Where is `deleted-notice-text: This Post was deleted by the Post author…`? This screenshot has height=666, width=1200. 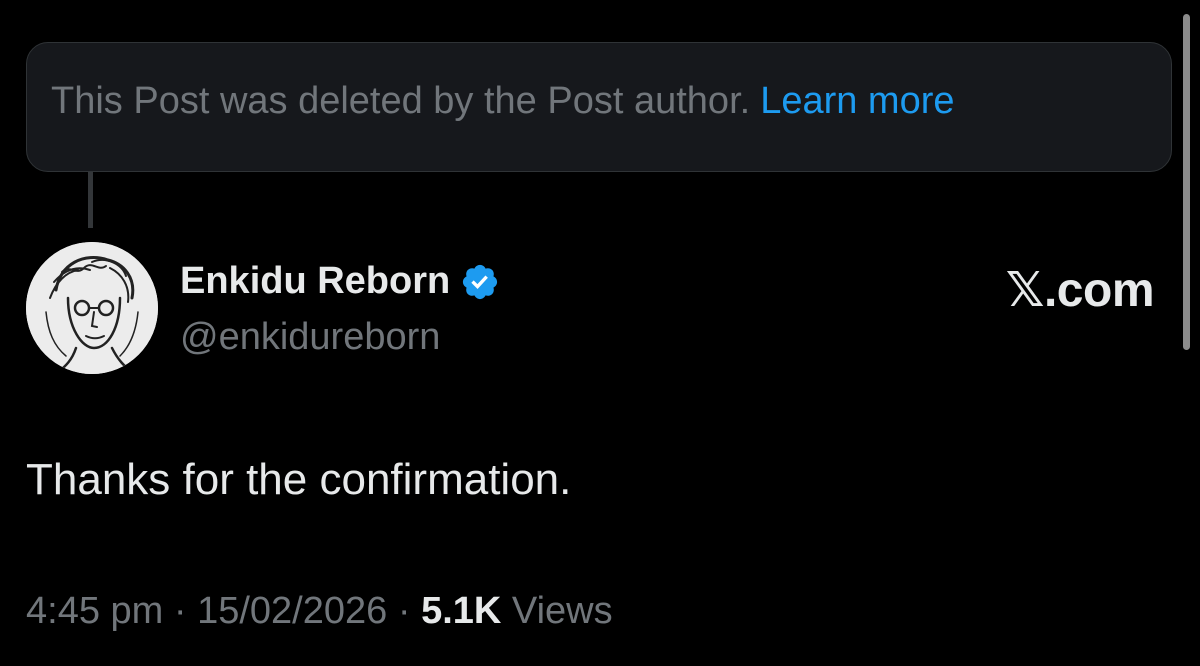 deleted-notice-text: This Post was deleted by the Post author… is located at coordinates (401, 100).